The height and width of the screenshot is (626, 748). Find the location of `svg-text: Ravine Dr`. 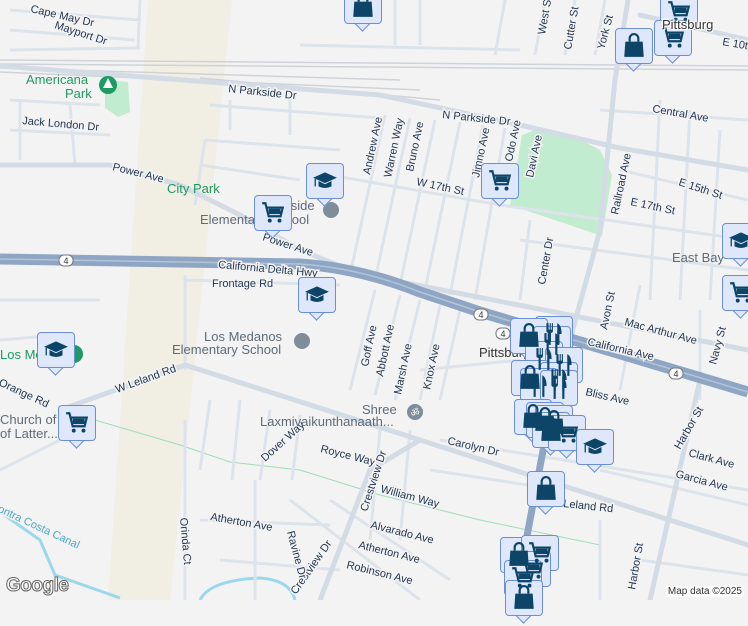

svg-text: Ravine Dr is located at coordinates (296, 555).